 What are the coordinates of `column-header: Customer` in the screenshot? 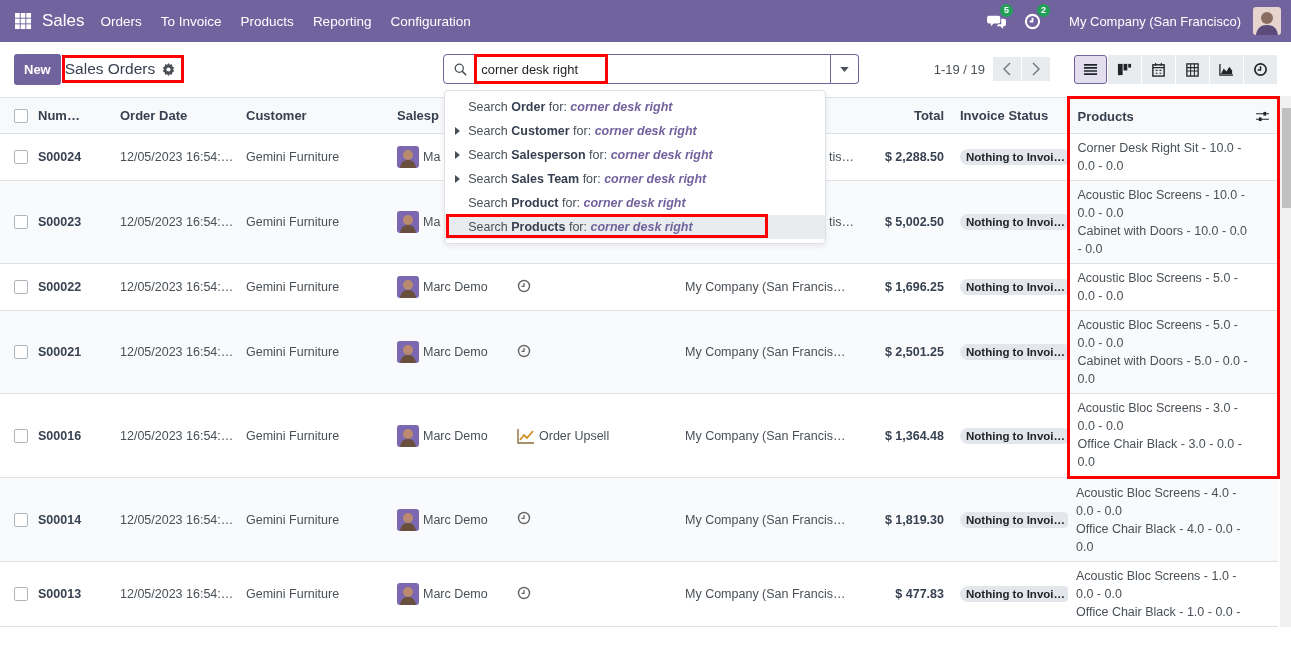 It's located at (276, 115).